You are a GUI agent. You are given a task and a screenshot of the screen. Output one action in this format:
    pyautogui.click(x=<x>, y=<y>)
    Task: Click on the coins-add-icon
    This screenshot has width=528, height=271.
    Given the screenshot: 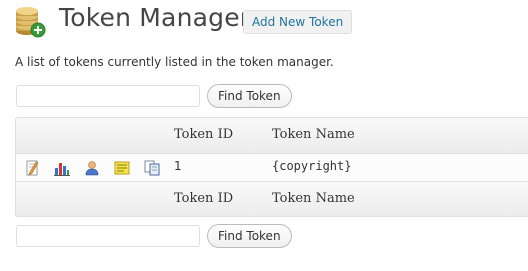 What is the action you would take?
    pyautogui.click(x=31, y=22)
    